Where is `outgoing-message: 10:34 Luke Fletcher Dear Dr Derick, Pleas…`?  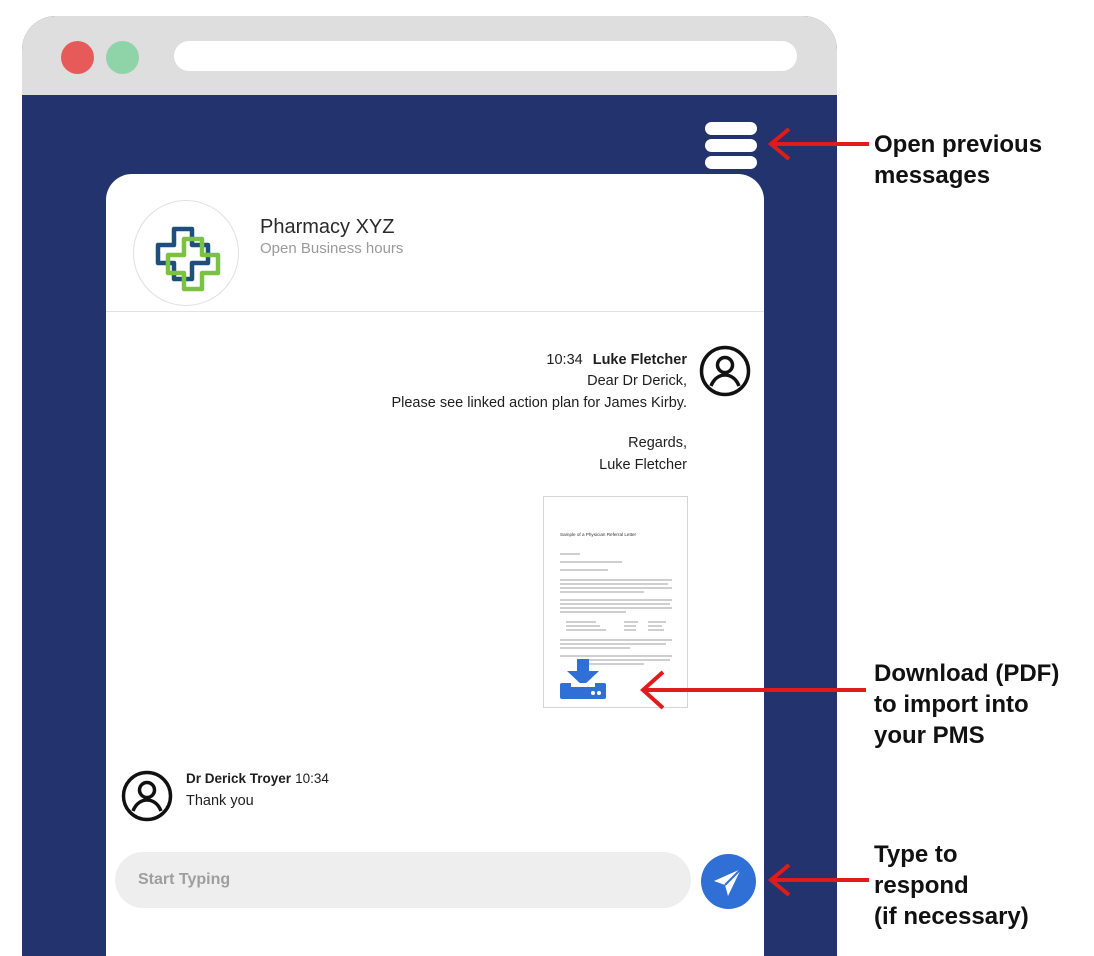
outgoing-message: 10:34 Luke Fletcher Dear Dr Derick, Pleas… is located at coordinates (477, 413).